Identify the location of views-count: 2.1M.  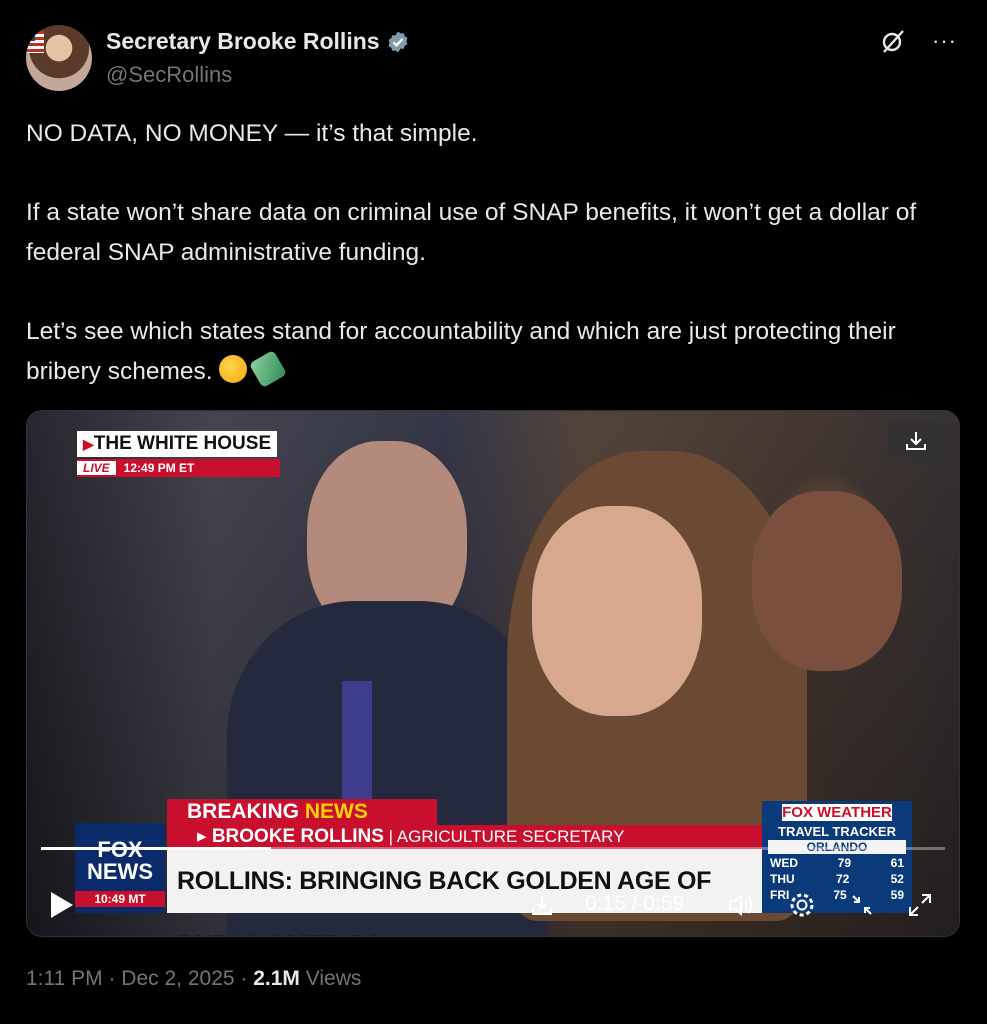
(276, 978).